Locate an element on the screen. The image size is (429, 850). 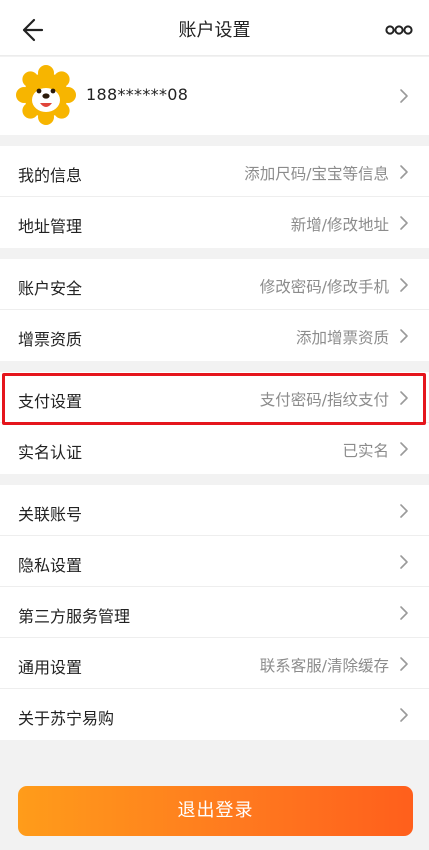
row-label: 地址管理 is located at coordinates (50, 226).